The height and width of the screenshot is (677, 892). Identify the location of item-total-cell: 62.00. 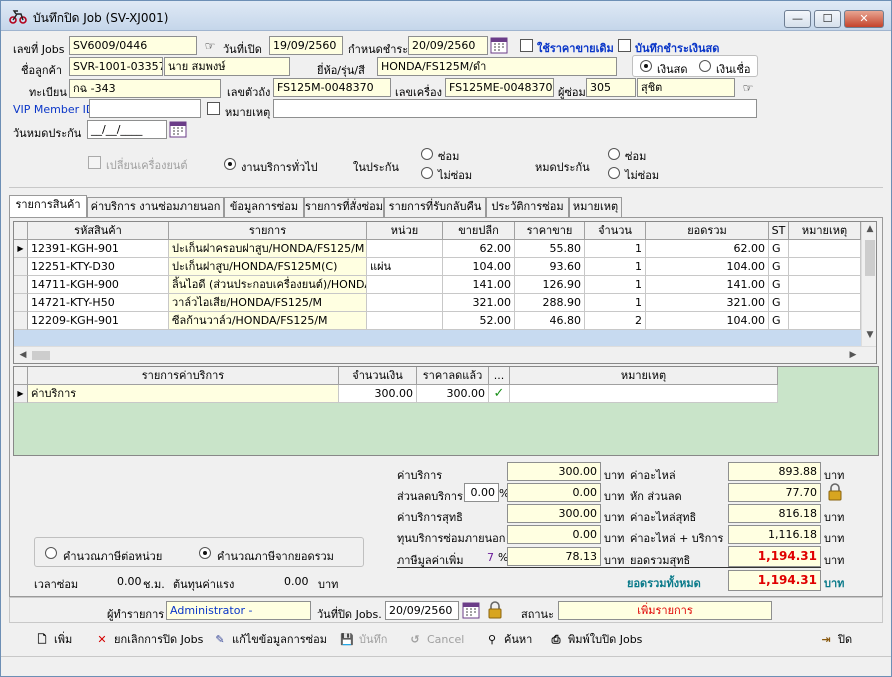
(707, 249).